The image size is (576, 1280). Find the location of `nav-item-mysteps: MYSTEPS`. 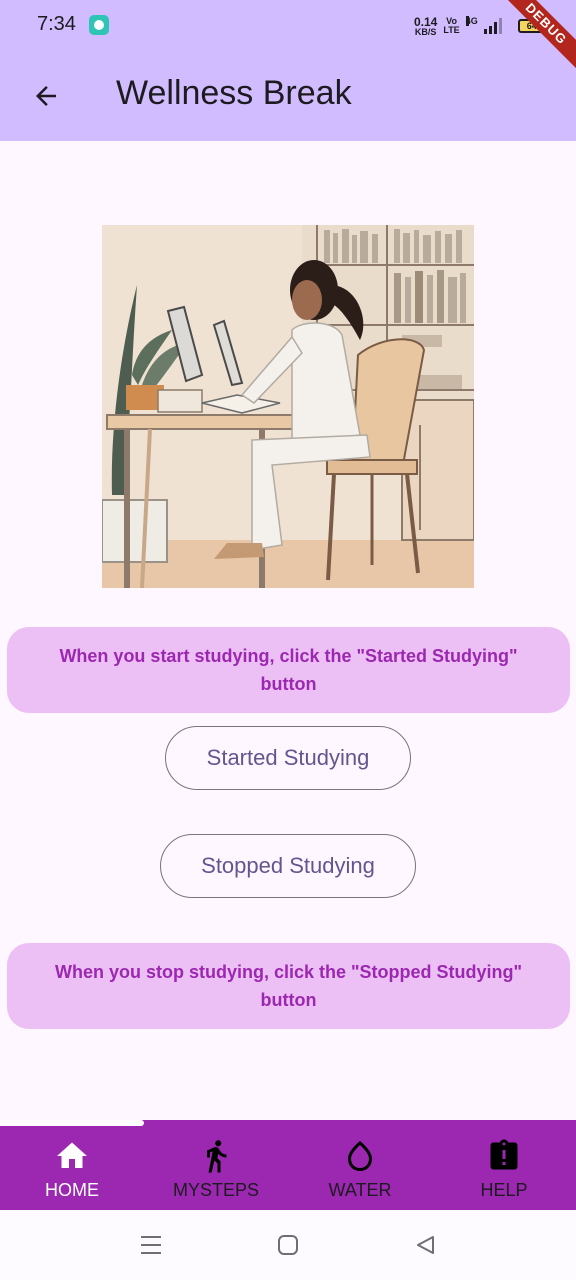

nav-item-mysteps: MYSTEPS is located at coordinates (216, 1165).